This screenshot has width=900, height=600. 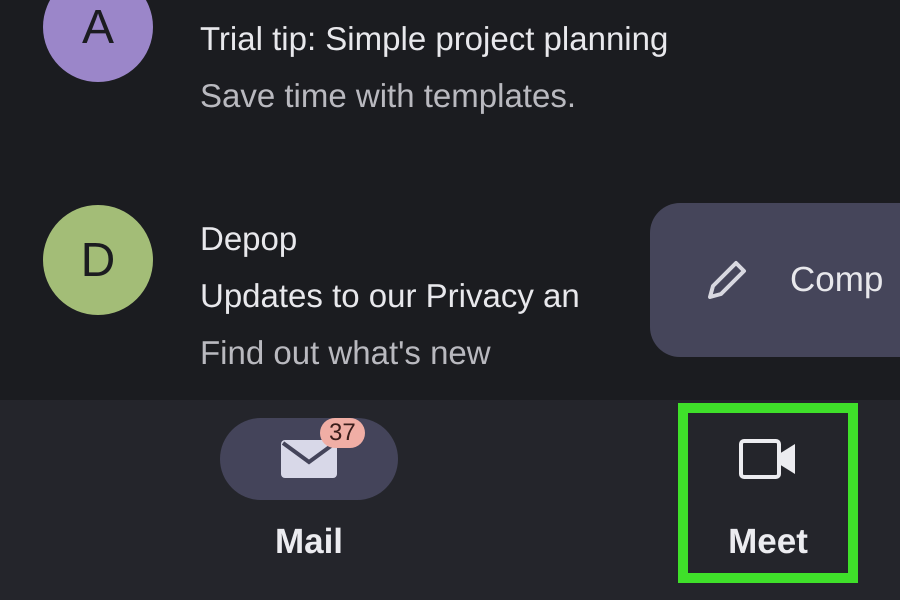 I want to click on unread-count-badge: 37, so click(x=342, y=433).